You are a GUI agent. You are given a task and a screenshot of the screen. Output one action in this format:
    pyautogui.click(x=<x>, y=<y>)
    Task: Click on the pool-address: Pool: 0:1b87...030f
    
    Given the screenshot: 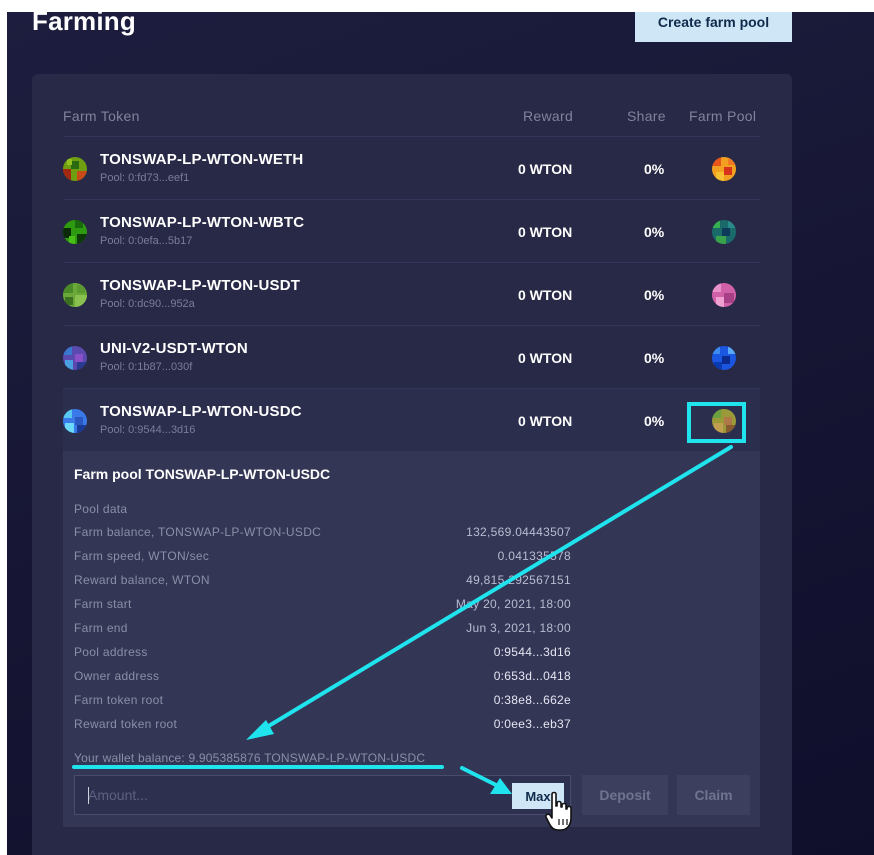 What is the action you would take?
    pyautogui.click(x=146, y=367)
    